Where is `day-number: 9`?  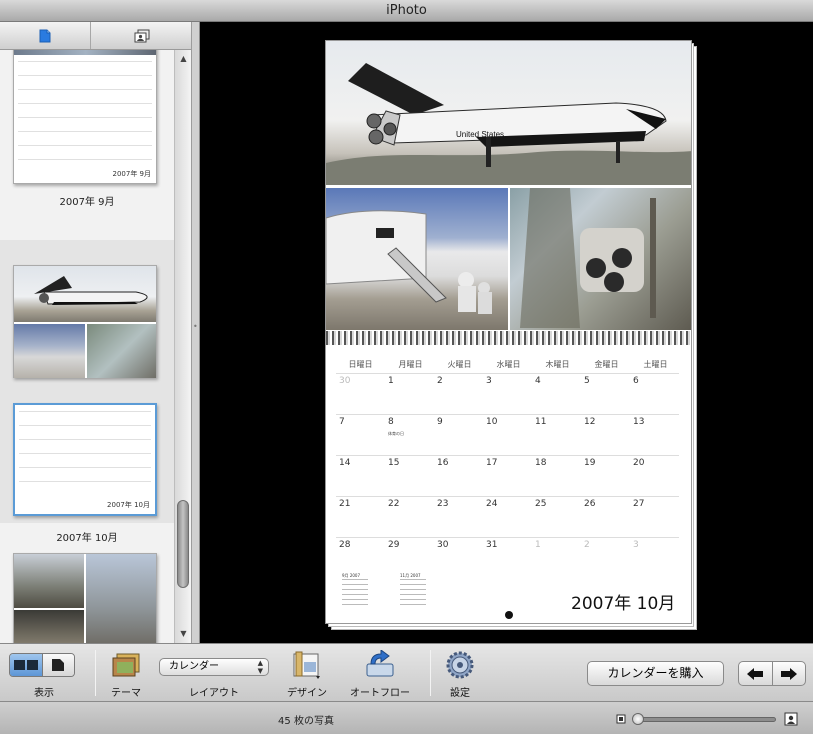
day-number: 9 is located at coordinates (440, 422).